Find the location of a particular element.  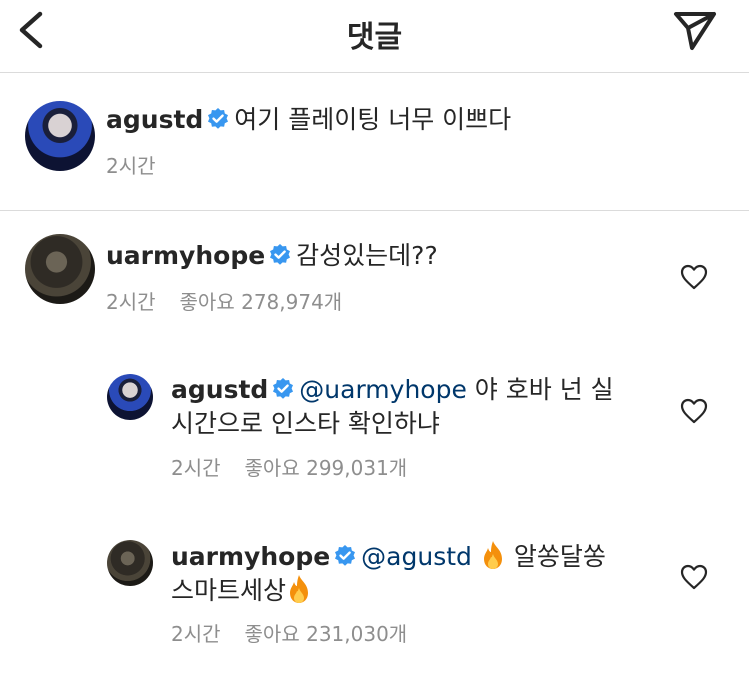

comment-meta: 2시간 좋아요 299,031개 is located at coordinates (289, 468).